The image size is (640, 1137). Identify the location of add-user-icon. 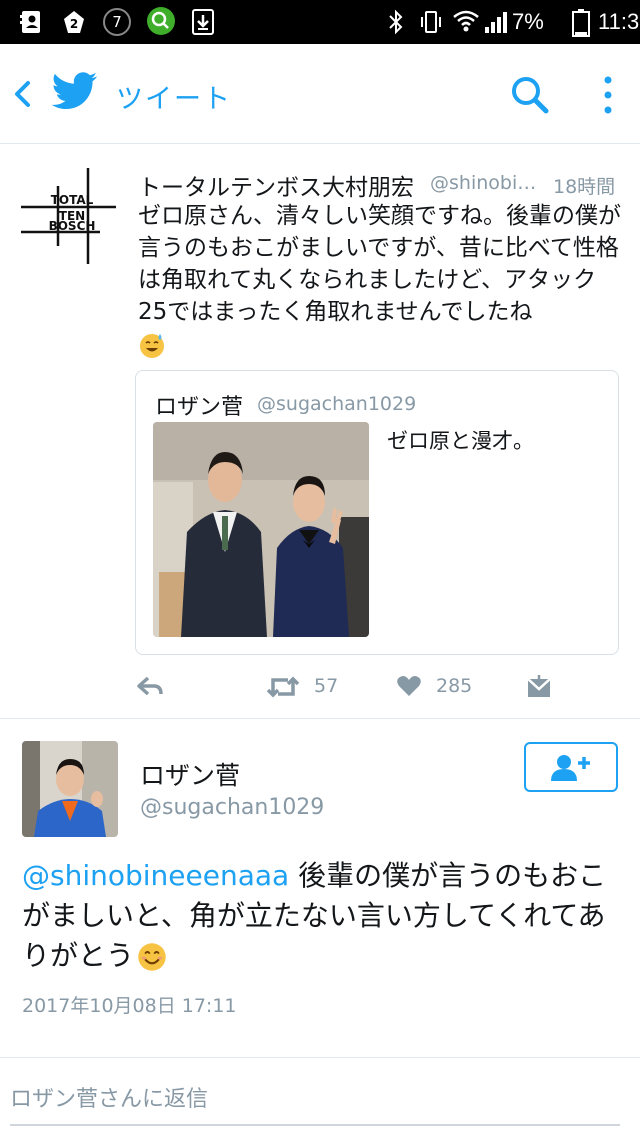
(570, 768).